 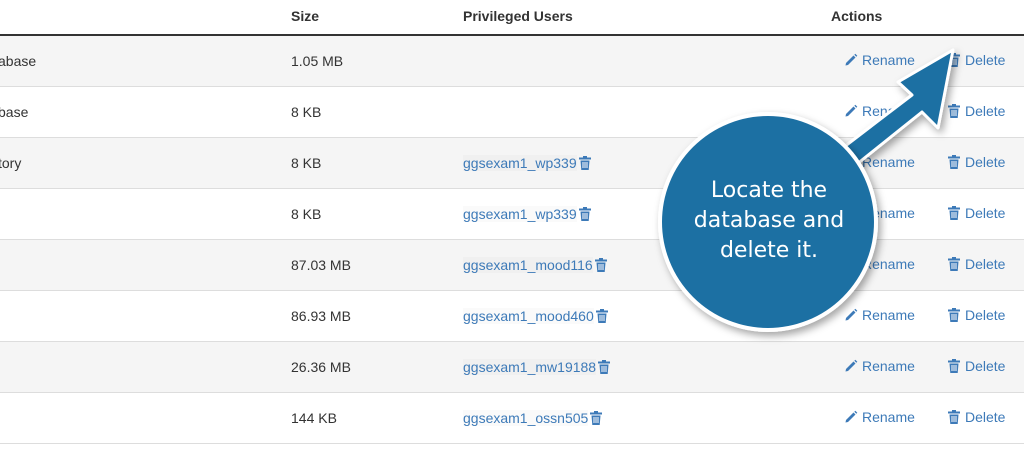 What do you see at coordinates (317, 61) in the screenshot?
I see `database-size: 1.05 MB` at bounding box center [317, 61].